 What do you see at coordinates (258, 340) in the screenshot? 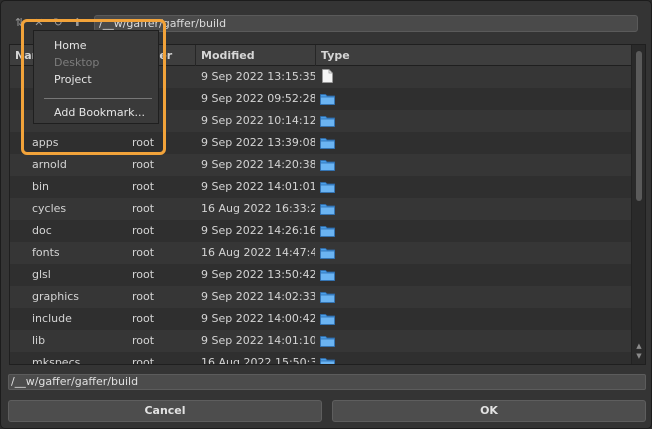
I see `cell-modified: 9 Sep 2022 14:01:10` at bounding box center [258, 340].